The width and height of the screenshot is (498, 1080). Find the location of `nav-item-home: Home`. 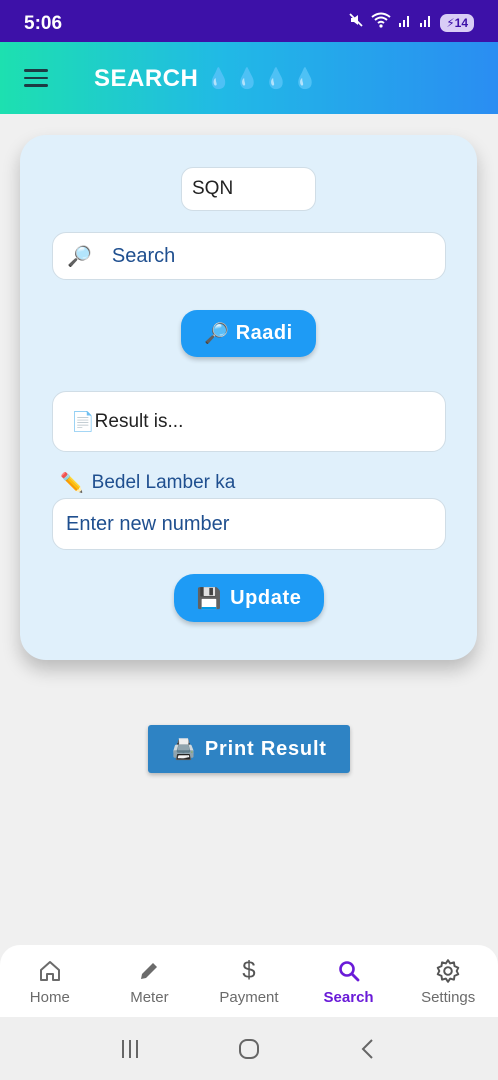

nav-item-home: Home is located at coordinates (50, 981).